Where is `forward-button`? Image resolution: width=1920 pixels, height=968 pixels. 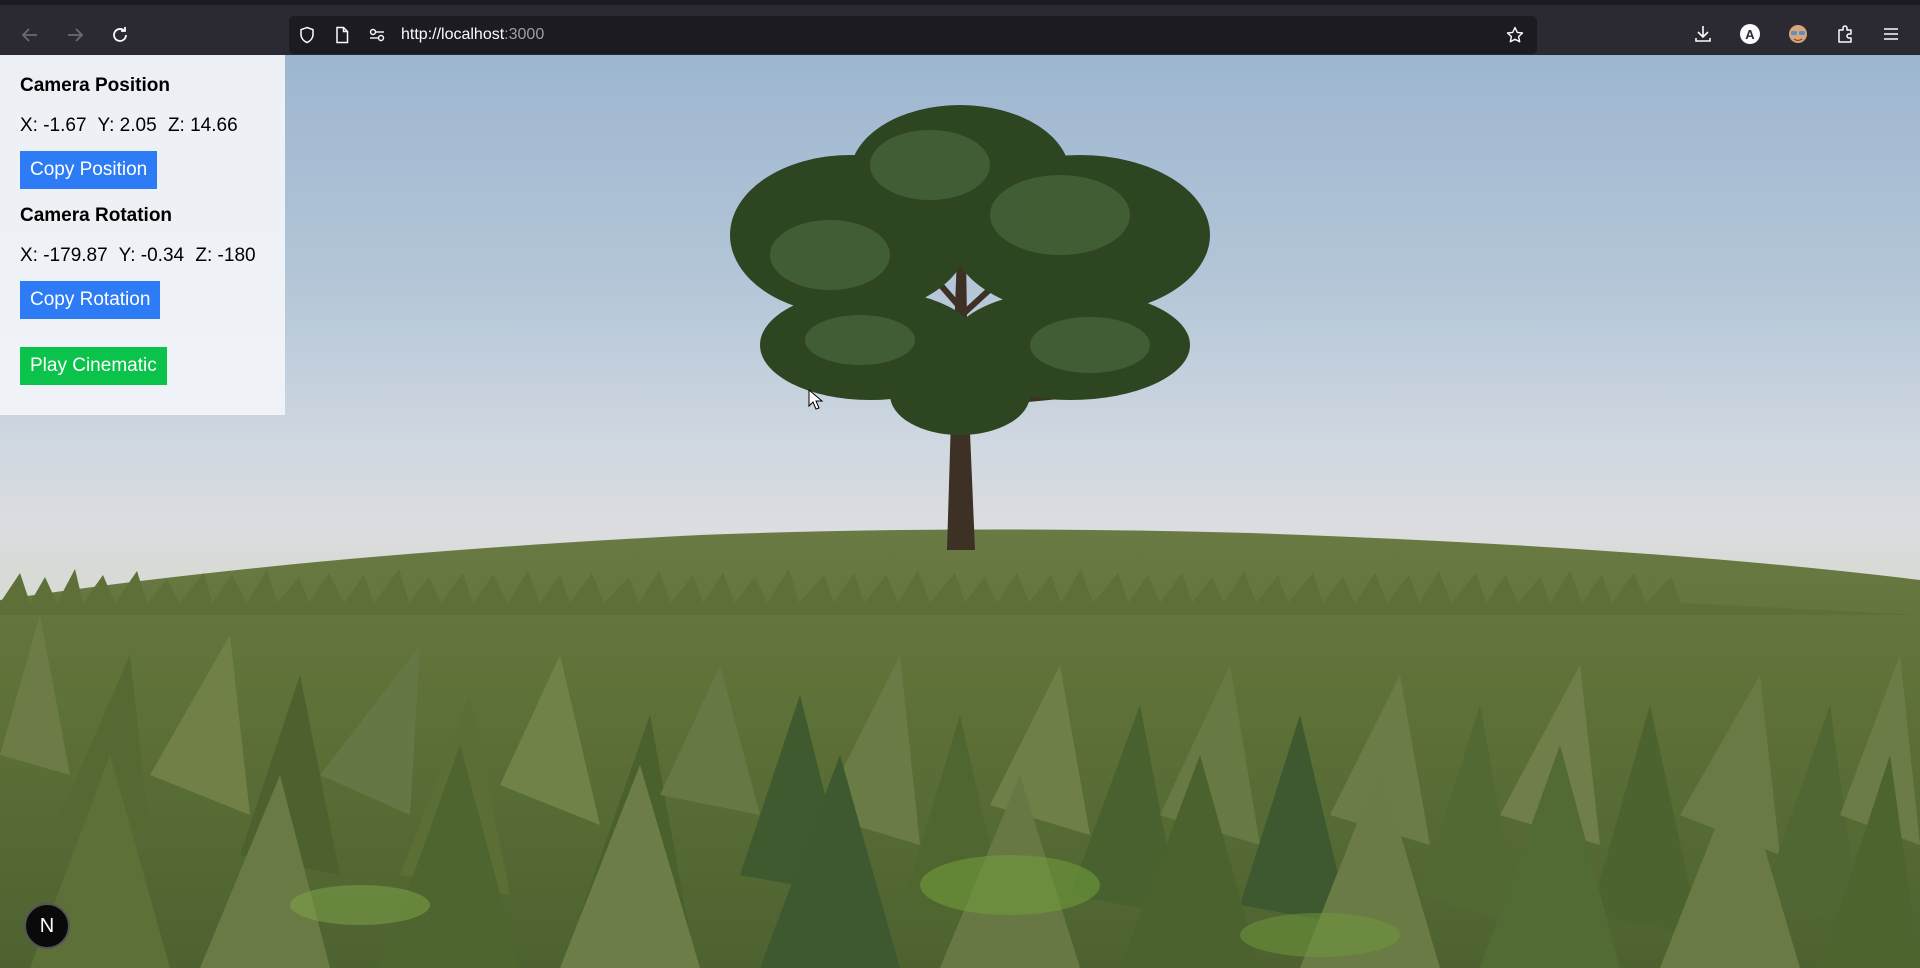
forward-button is located at coordinates (75, 35).